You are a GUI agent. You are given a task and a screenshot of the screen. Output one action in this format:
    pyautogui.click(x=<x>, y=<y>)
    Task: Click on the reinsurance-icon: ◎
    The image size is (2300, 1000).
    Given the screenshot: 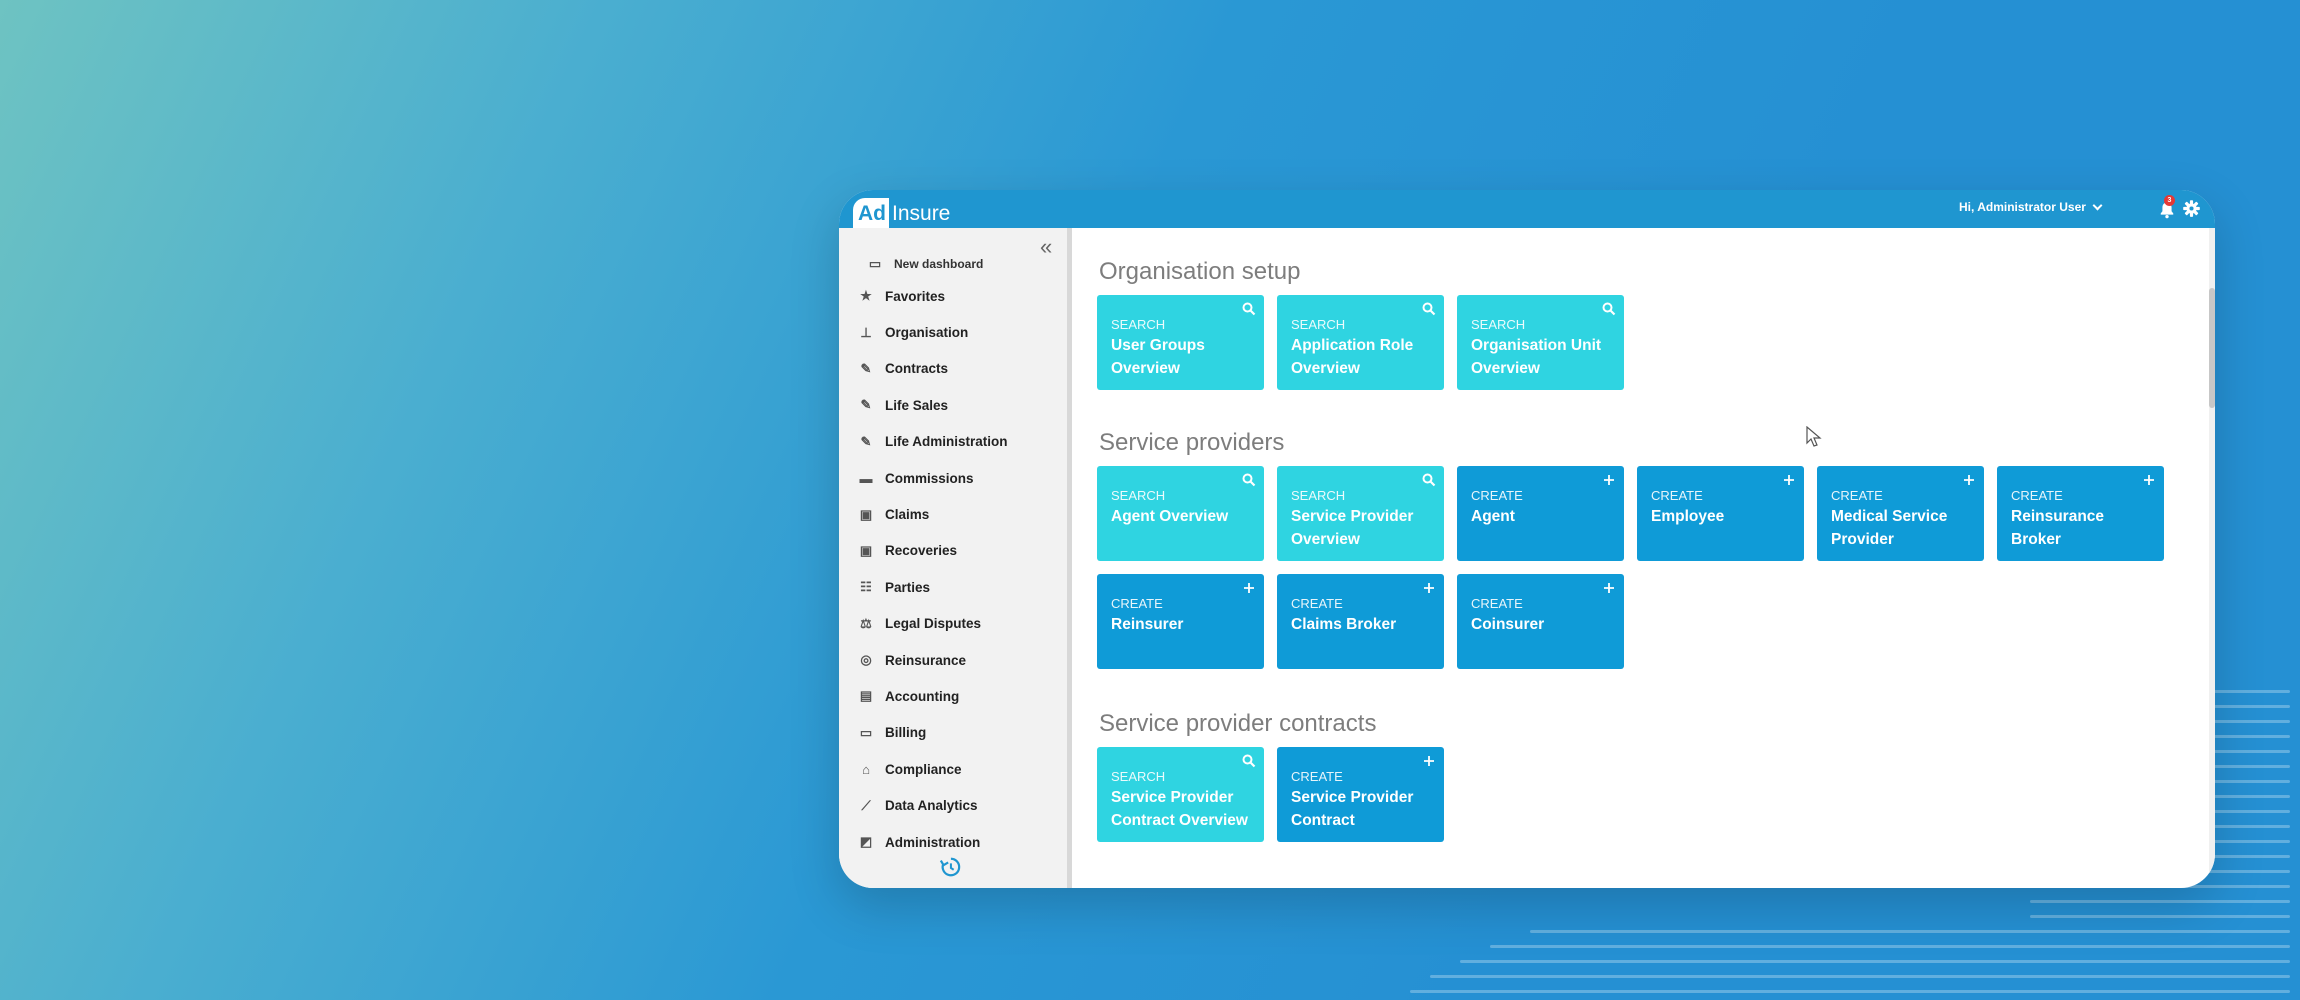 What is the action you would take?
    pyautogui.click(x=866, y=660)
    